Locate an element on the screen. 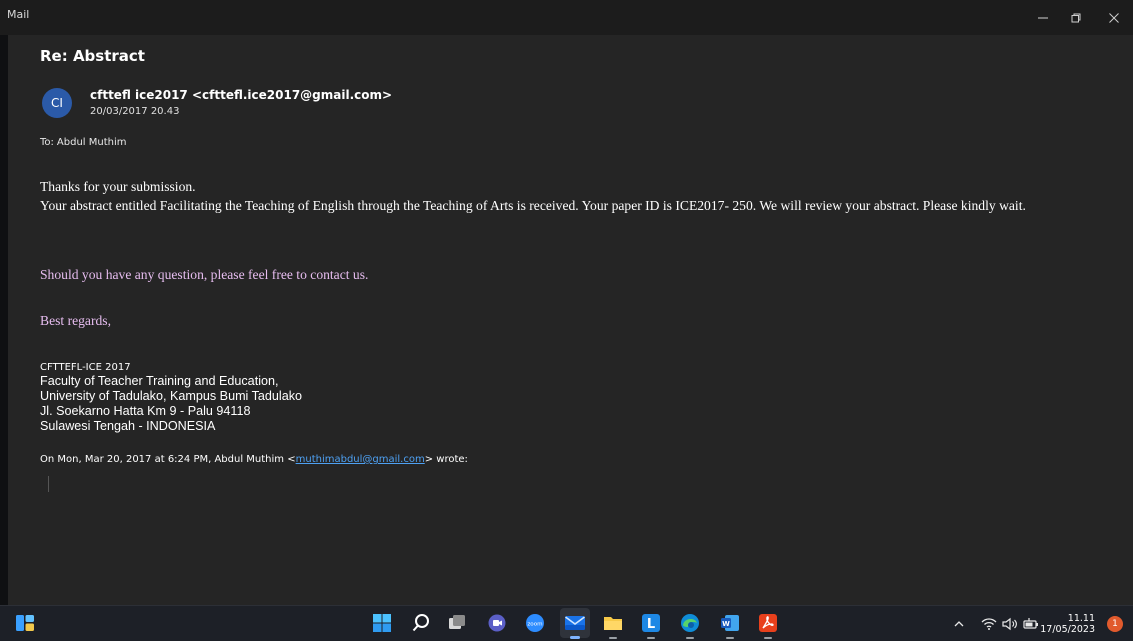  task-view-icon is located at coordinates (457, 623).